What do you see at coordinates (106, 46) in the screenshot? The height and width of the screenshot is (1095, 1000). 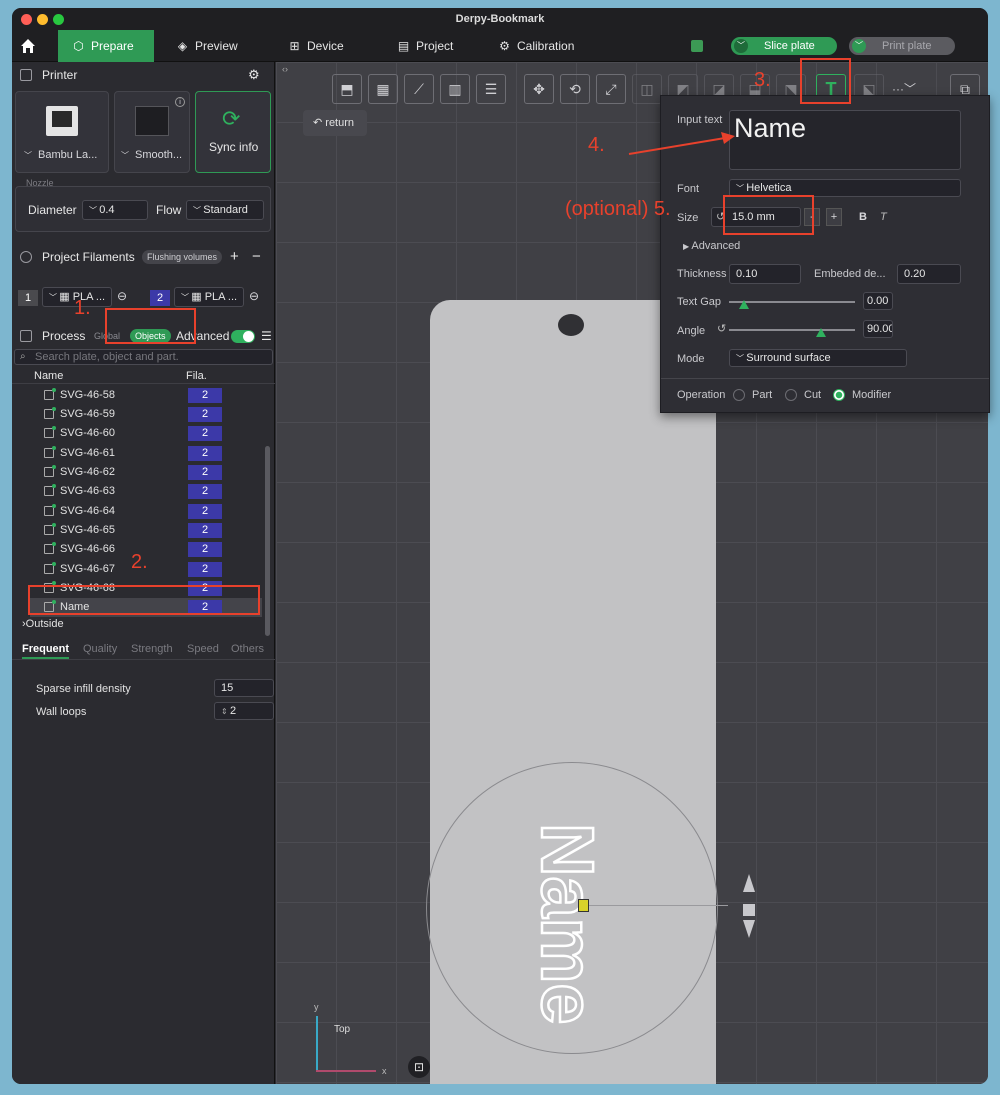 I see `tab-prepare: ⬡ Prepare` at bounding box center [106, 46].